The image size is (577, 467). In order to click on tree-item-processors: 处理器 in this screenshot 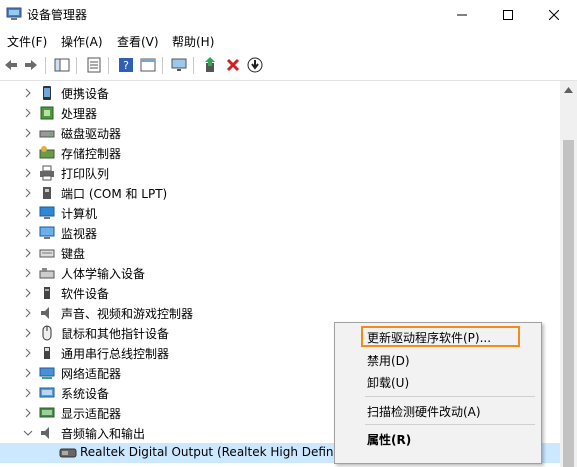, I will do `click(280, 113)`.